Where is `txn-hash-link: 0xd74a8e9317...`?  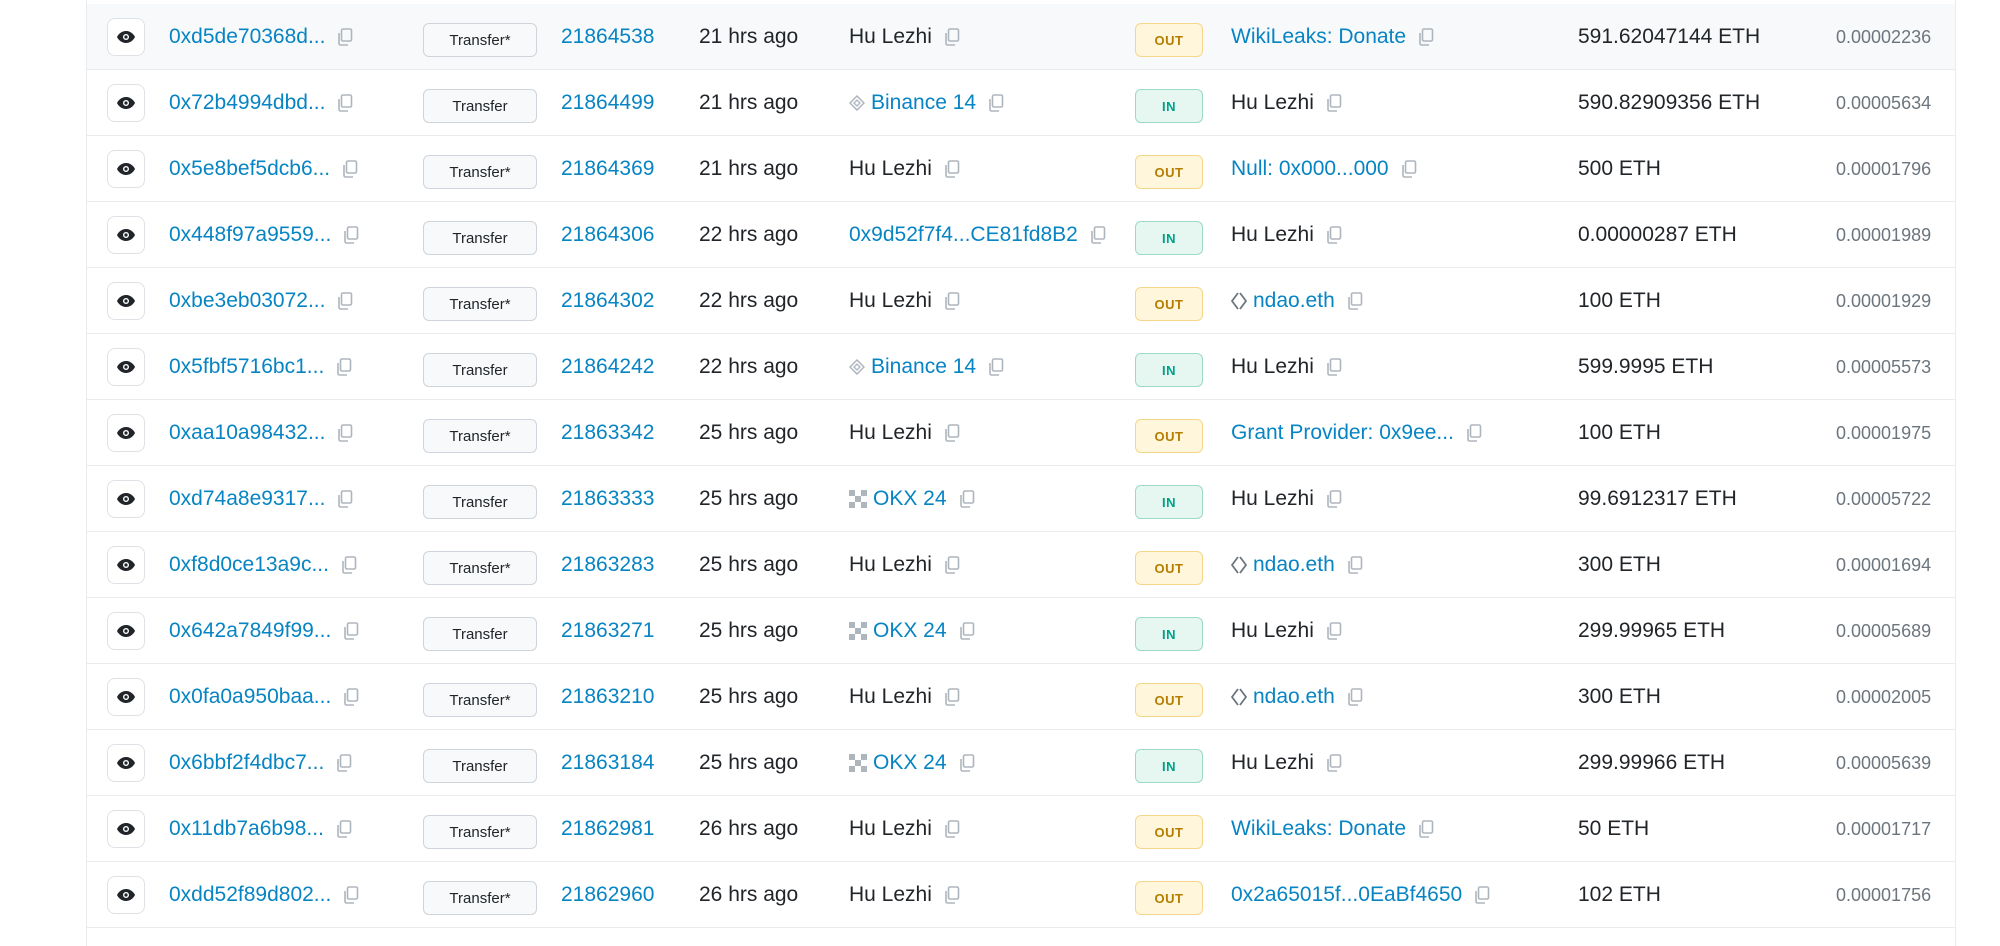 txn-hash-link: 0xd74a8e9317... is located at coordinates (247, 499).